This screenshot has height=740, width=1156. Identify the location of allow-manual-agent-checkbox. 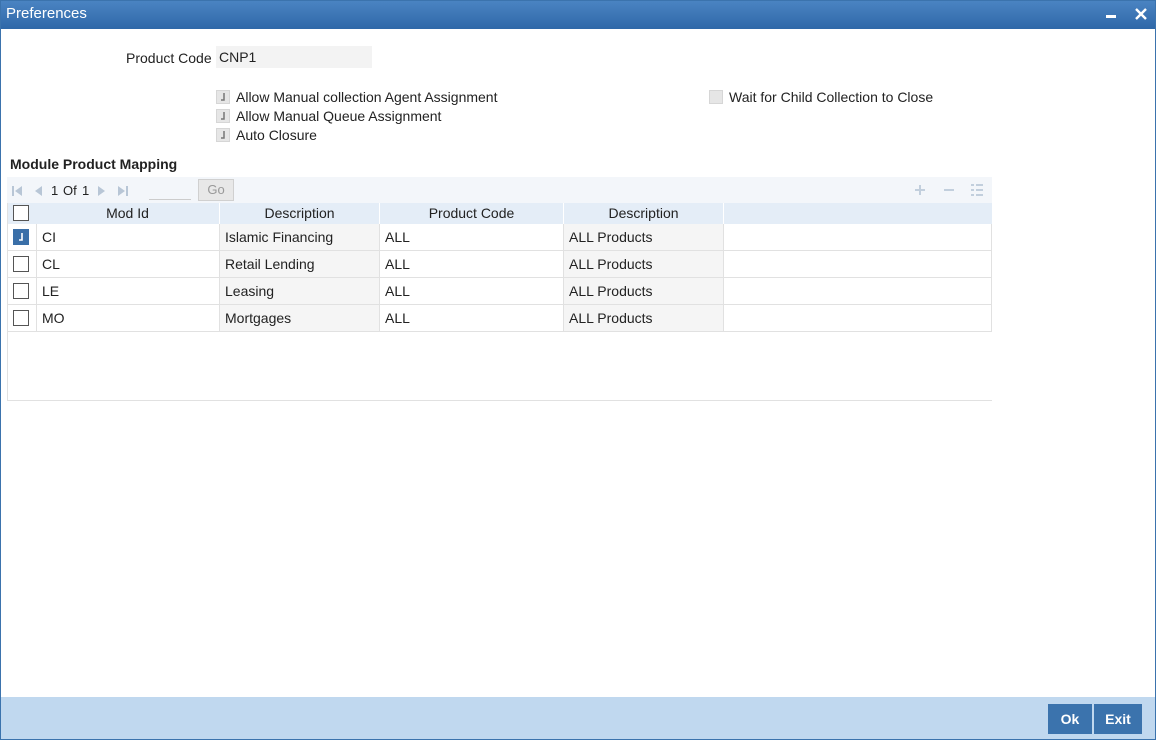
(223, 97).